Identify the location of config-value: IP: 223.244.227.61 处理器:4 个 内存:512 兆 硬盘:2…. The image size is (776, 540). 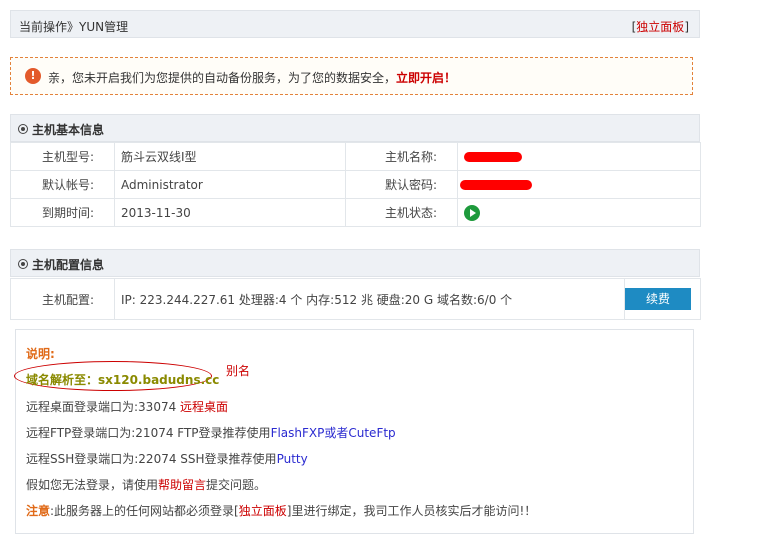
(369, 299).